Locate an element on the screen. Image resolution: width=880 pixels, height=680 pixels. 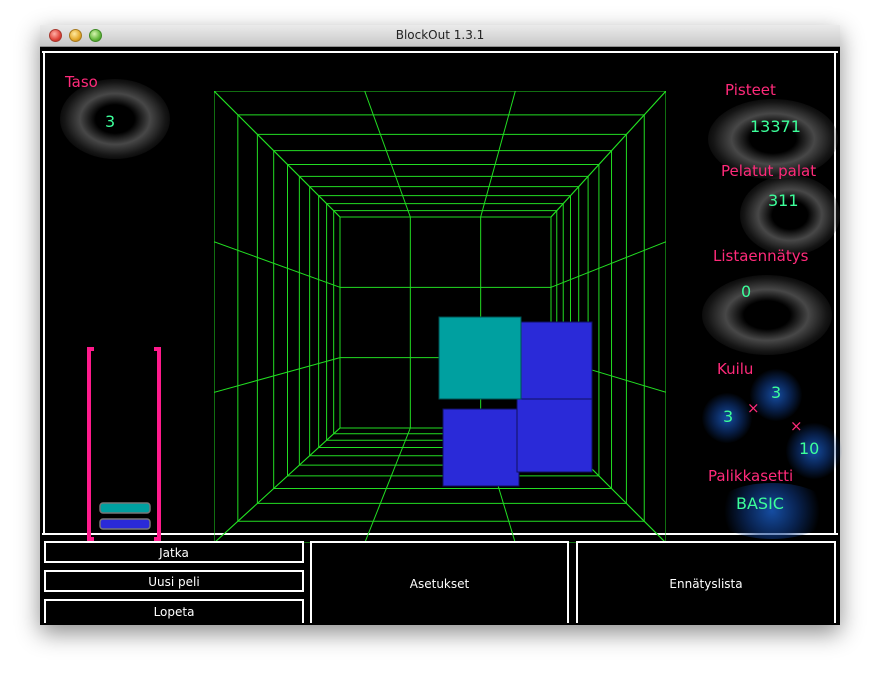
frame-border-left is located at coordinates (44, 293).